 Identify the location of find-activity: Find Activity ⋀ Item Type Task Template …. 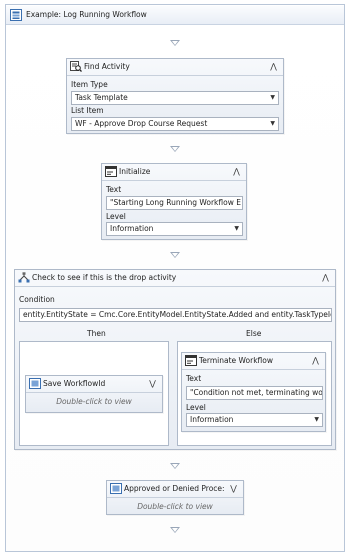
(175, 96).